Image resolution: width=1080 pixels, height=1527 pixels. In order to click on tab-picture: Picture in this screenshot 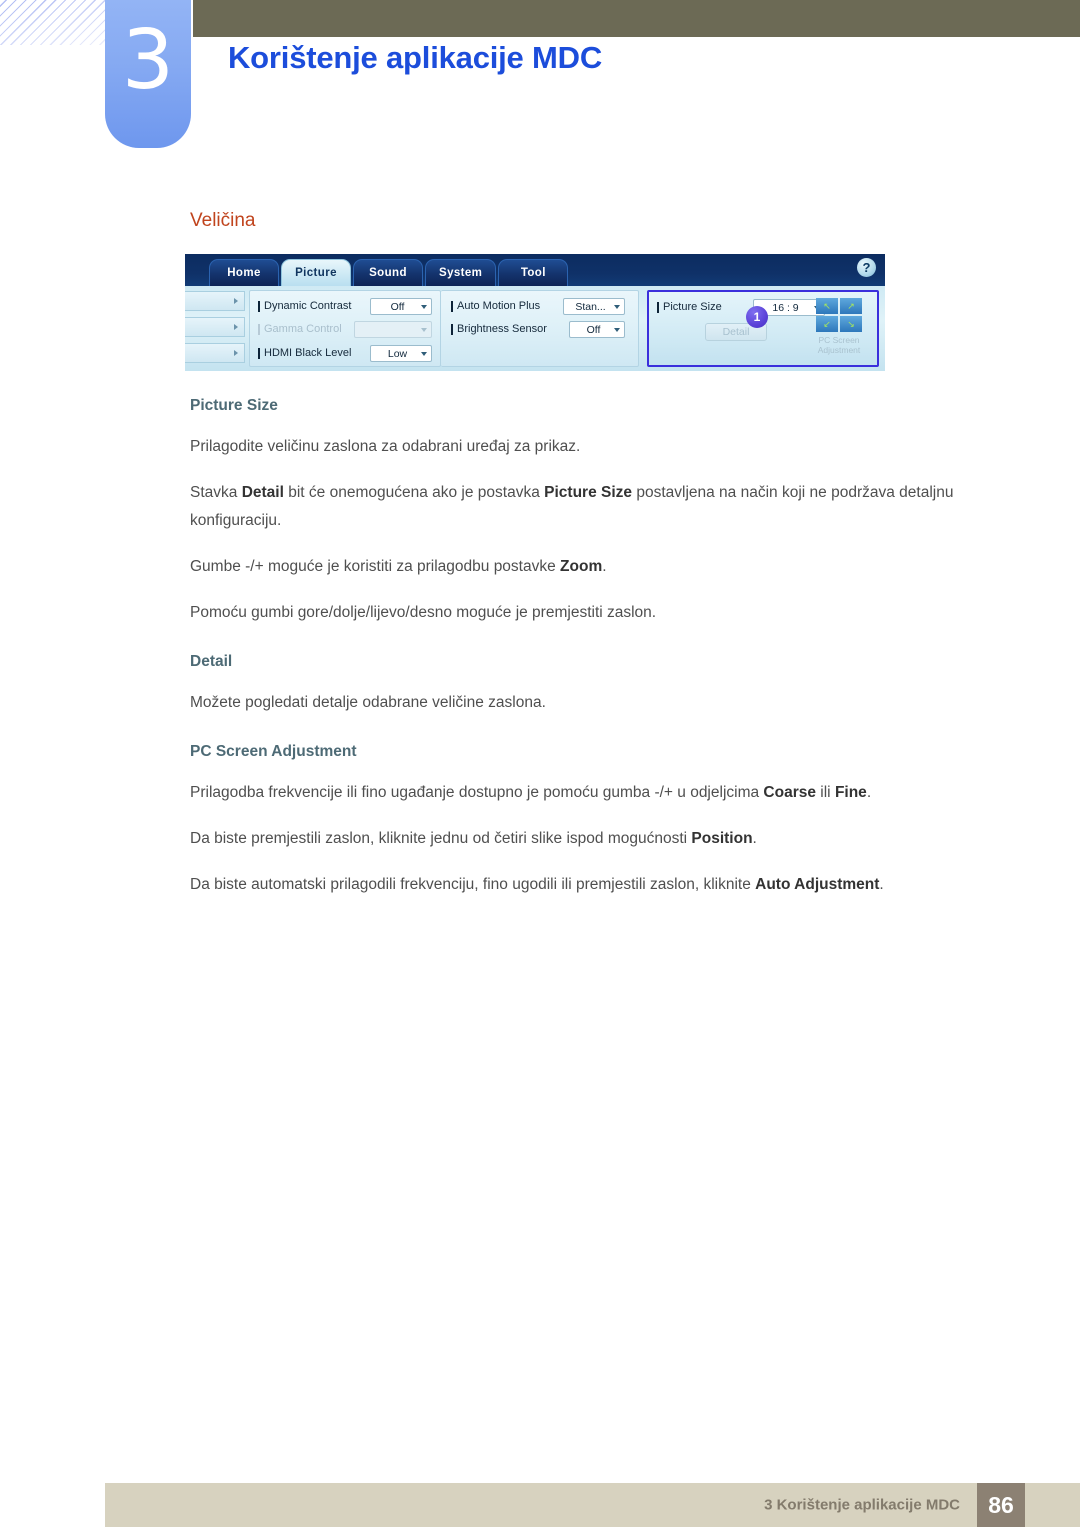, I will do `click(316, 272)`.